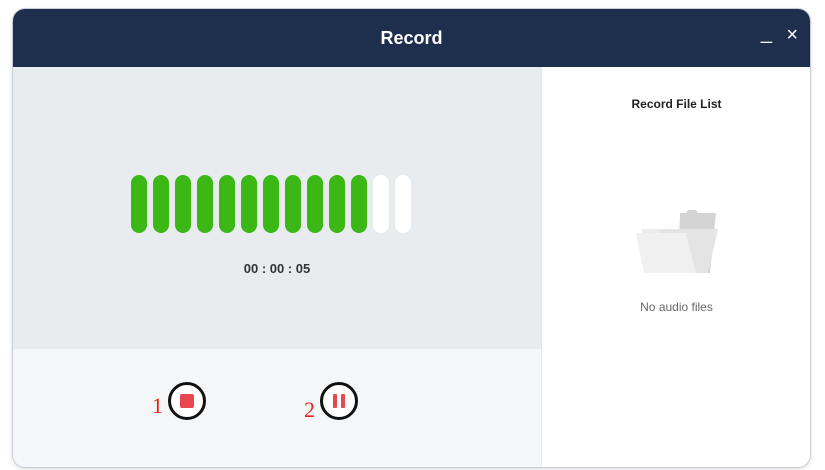  Describe the element at coordinates (766, 33) in the screenshot. I see `minimize-icon: _` at that location.